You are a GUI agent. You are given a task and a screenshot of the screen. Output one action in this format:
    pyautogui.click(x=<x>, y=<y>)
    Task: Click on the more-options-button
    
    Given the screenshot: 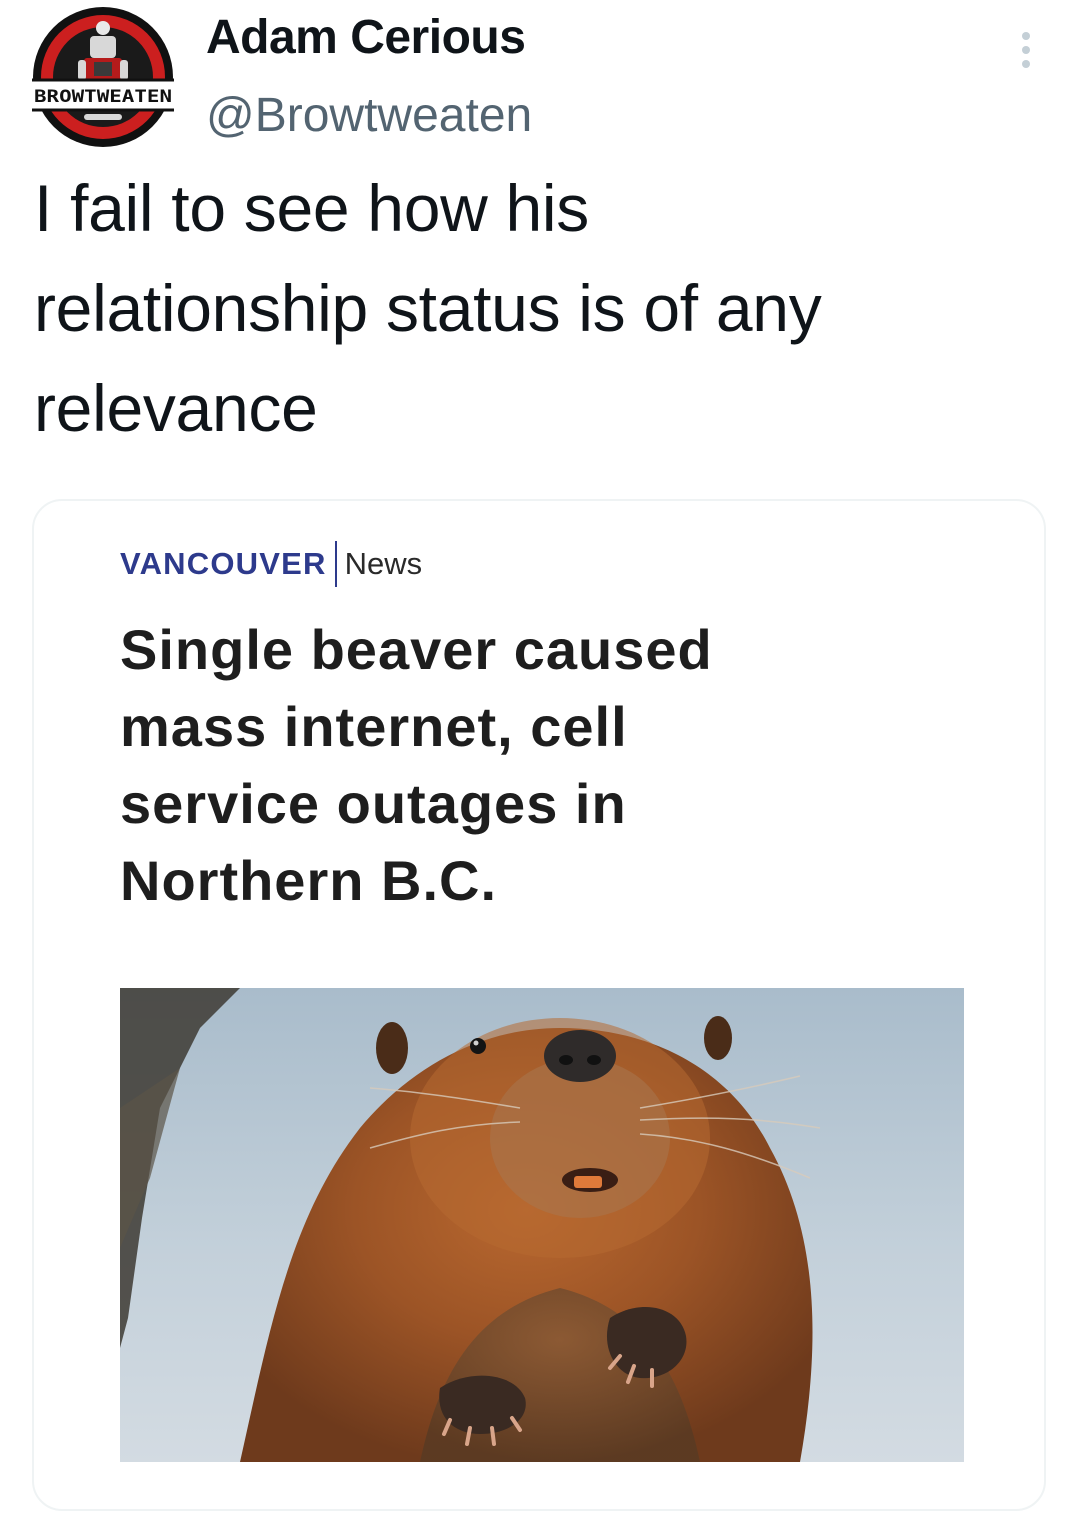 What is the action you would take?
    pyautogui.click(x=1026, y=50)
    